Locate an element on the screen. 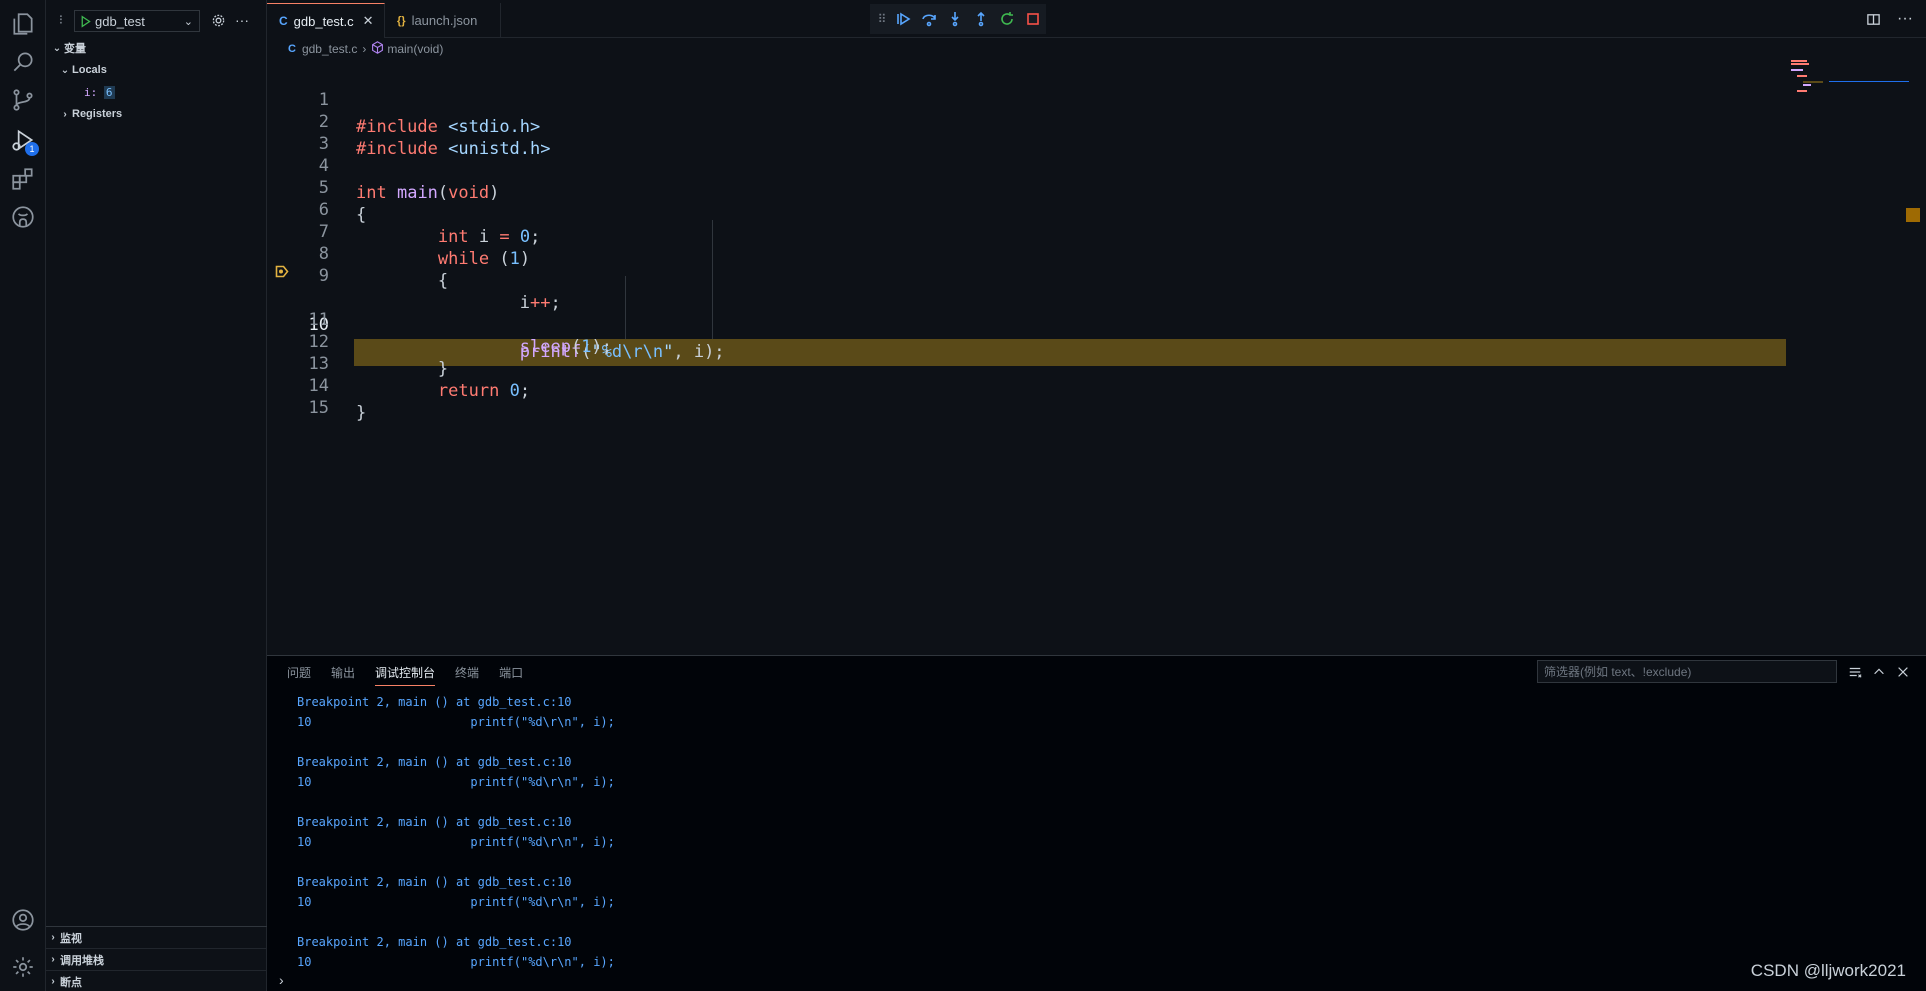 This screenshot has height=991, width=1926. stop-icon is located at coordinates (1033, 19).